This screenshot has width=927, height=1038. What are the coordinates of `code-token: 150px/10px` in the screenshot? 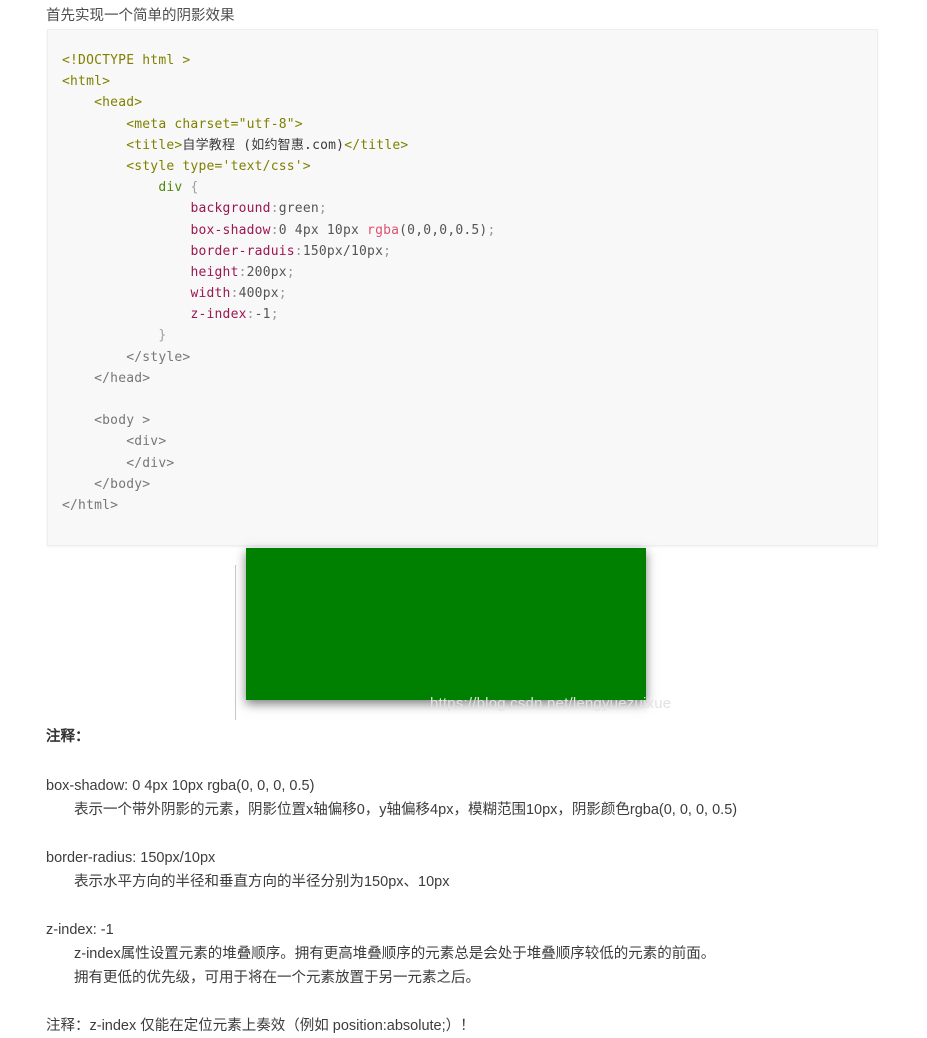 It's located at (343, 251).